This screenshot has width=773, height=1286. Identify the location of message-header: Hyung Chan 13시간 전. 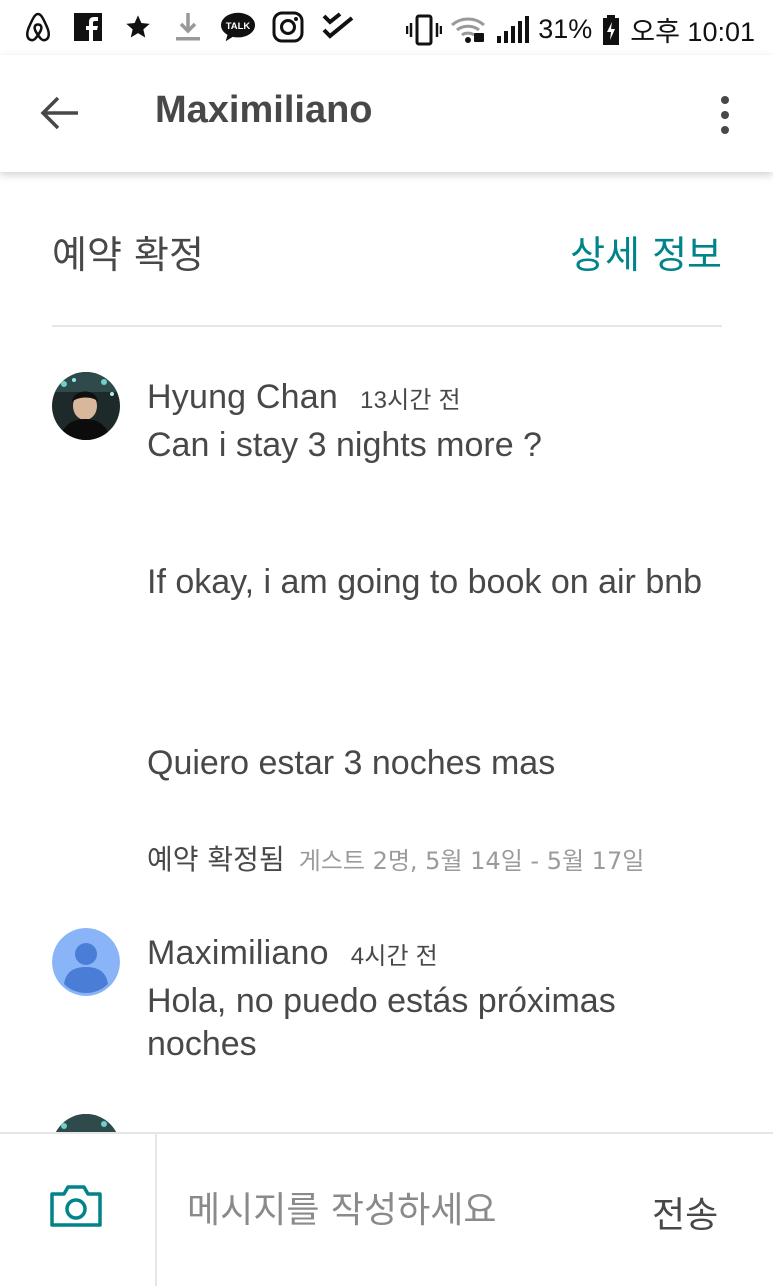
(304, 397).